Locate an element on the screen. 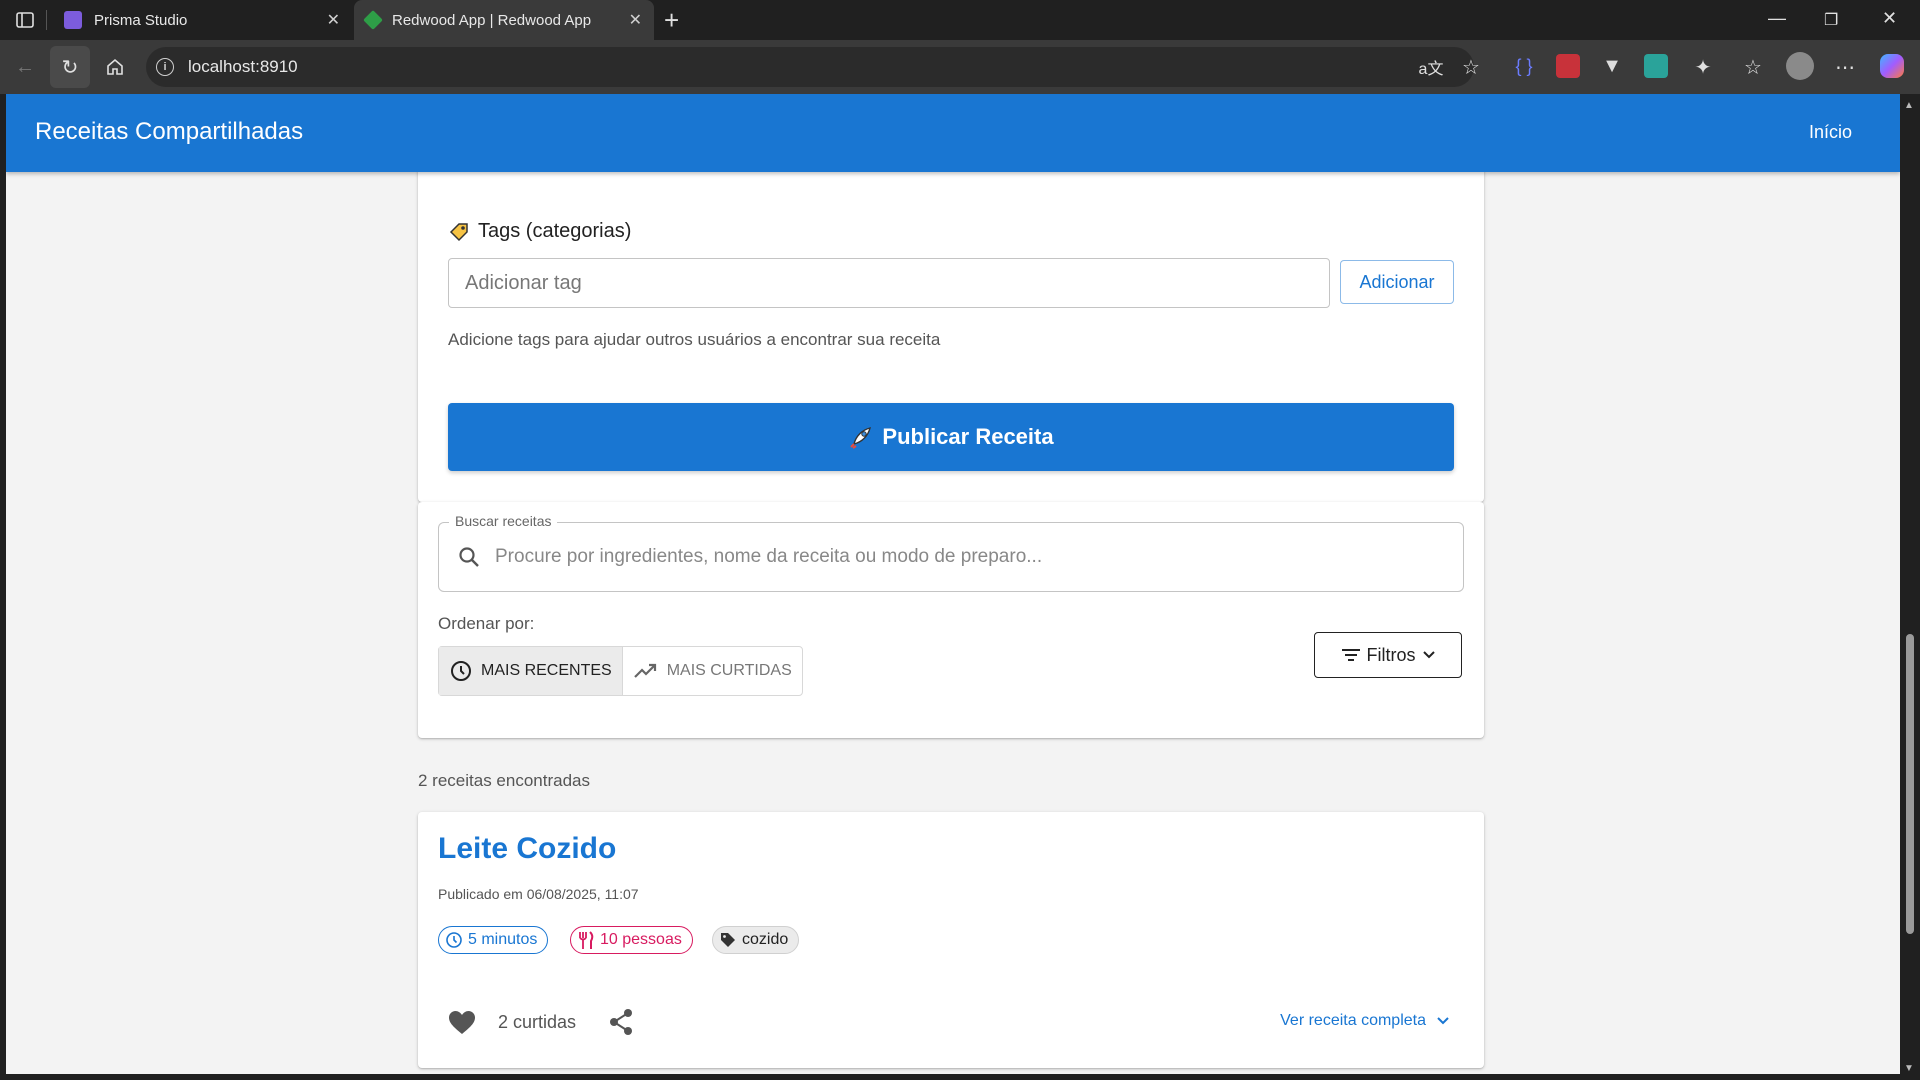  add-tag-button: Adicionar is located at coordinates (1397, 282).